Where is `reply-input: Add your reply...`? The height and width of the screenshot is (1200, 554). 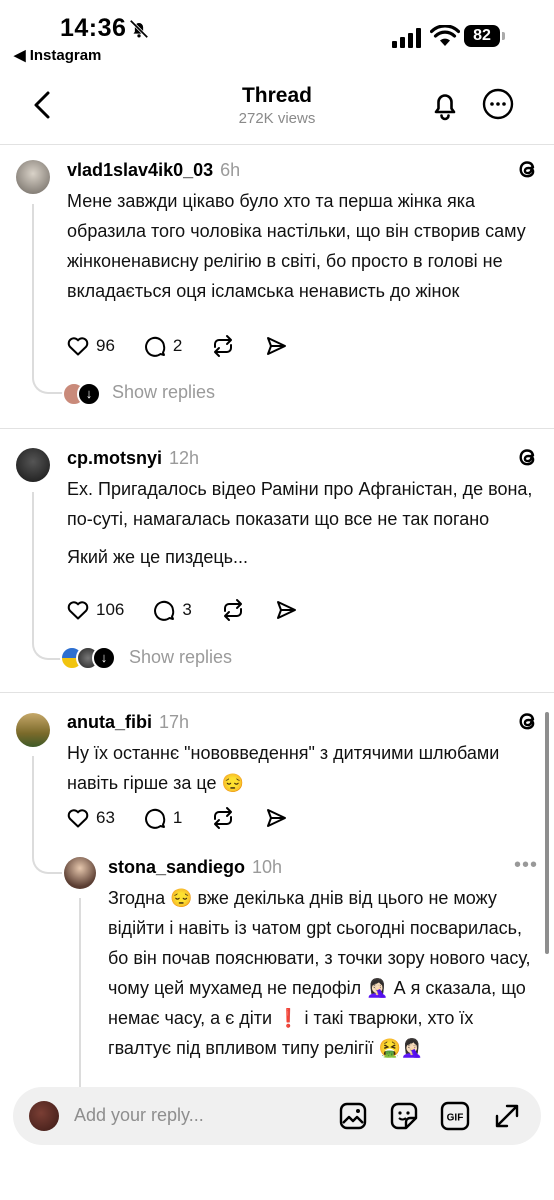
reply-input: Add your reply... is located at coordinates (139, 1115).